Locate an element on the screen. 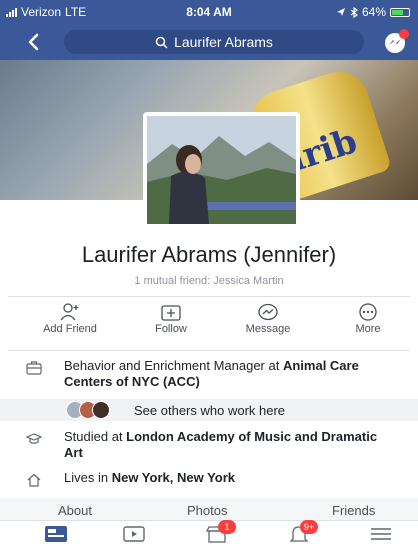  message-button: Message is located at coordinates (268, 319).